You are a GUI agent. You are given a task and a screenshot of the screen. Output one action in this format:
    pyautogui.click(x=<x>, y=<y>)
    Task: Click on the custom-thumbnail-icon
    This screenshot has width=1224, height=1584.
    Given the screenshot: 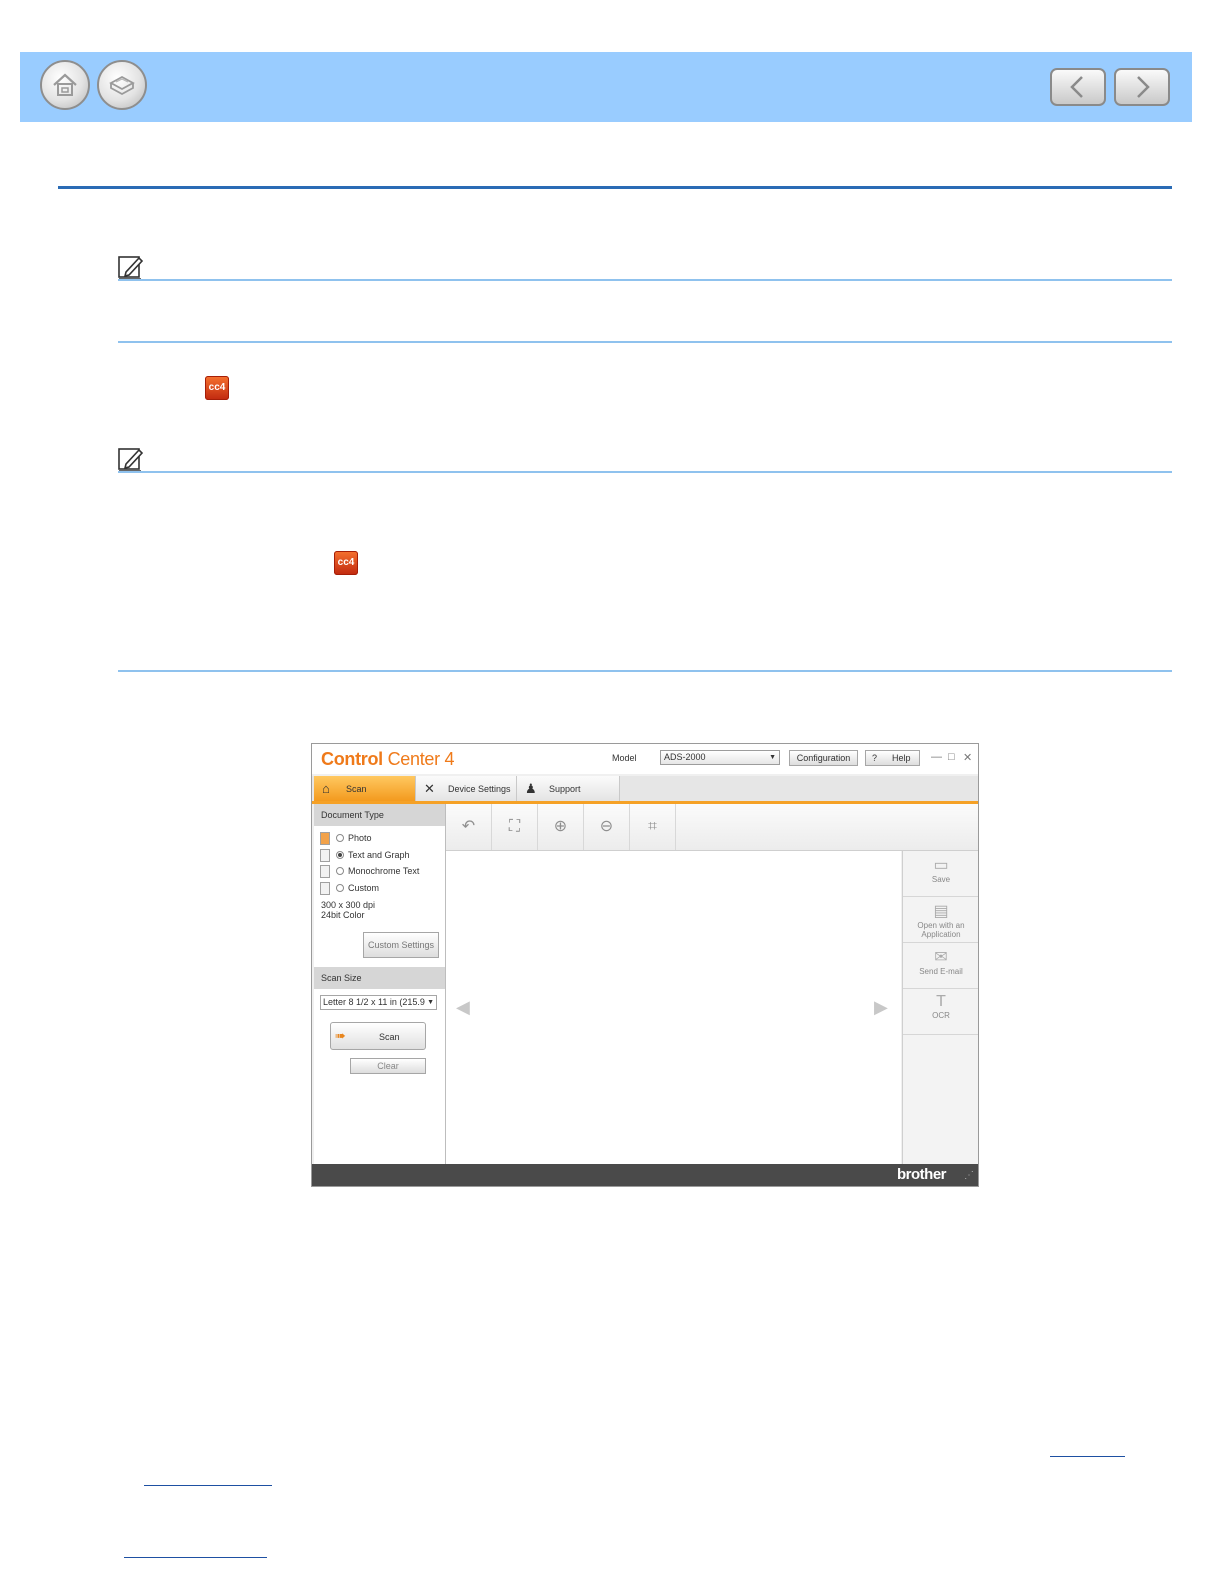 What is the action you would take?
    pyautogui.click(x=325, y=888)
    